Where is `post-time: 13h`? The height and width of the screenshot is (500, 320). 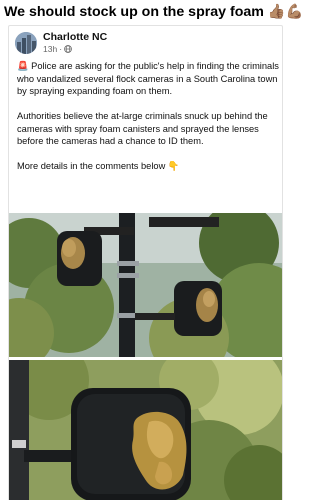
post-time: 13h is located at coordinates (50, 49).